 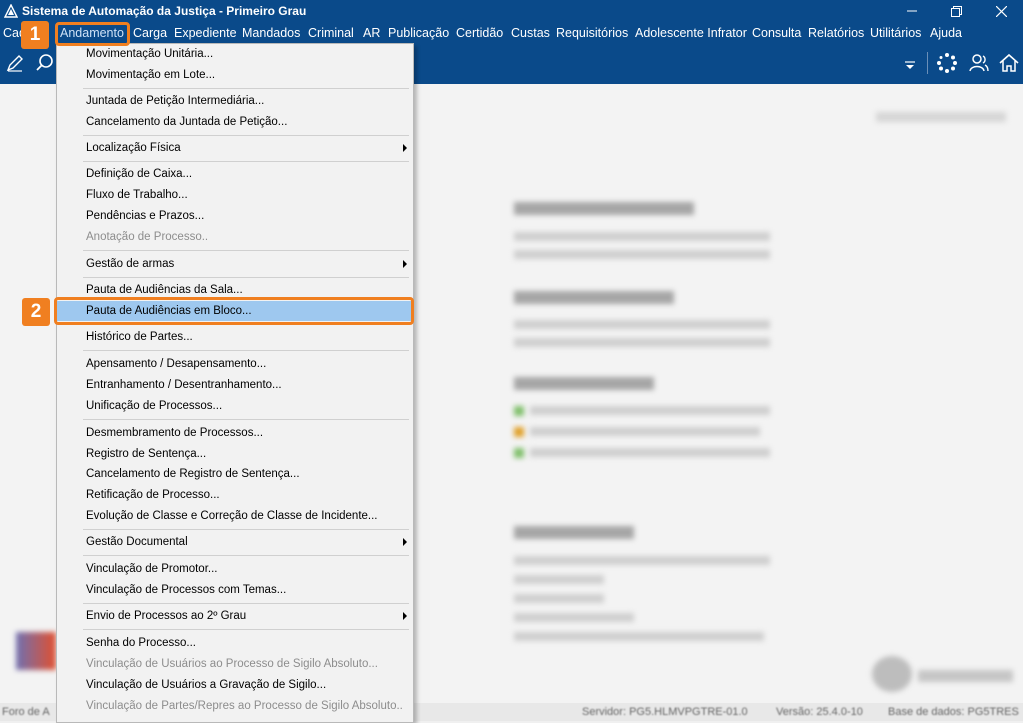 What do you see at coordinates (371, 33) in the screenshot?
I see `menu-ar: AR` at bounding box center [371, 33].